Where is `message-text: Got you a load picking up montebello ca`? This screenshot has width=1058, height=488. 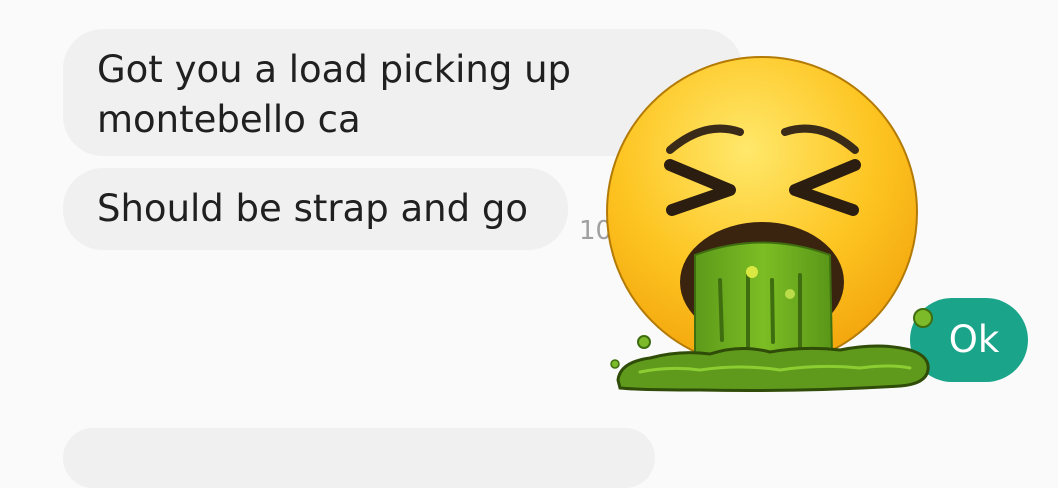 message-text: Got you a load picking up montebello ca is located at coordinates (334, 94).